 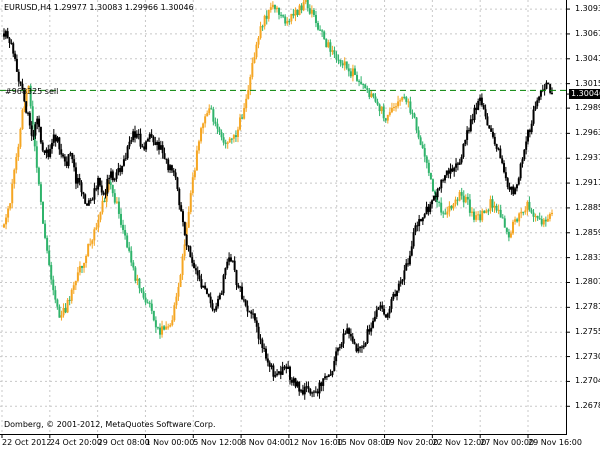 I want to click on price-tick-label: 1.29635, so click(x=587, y=133).